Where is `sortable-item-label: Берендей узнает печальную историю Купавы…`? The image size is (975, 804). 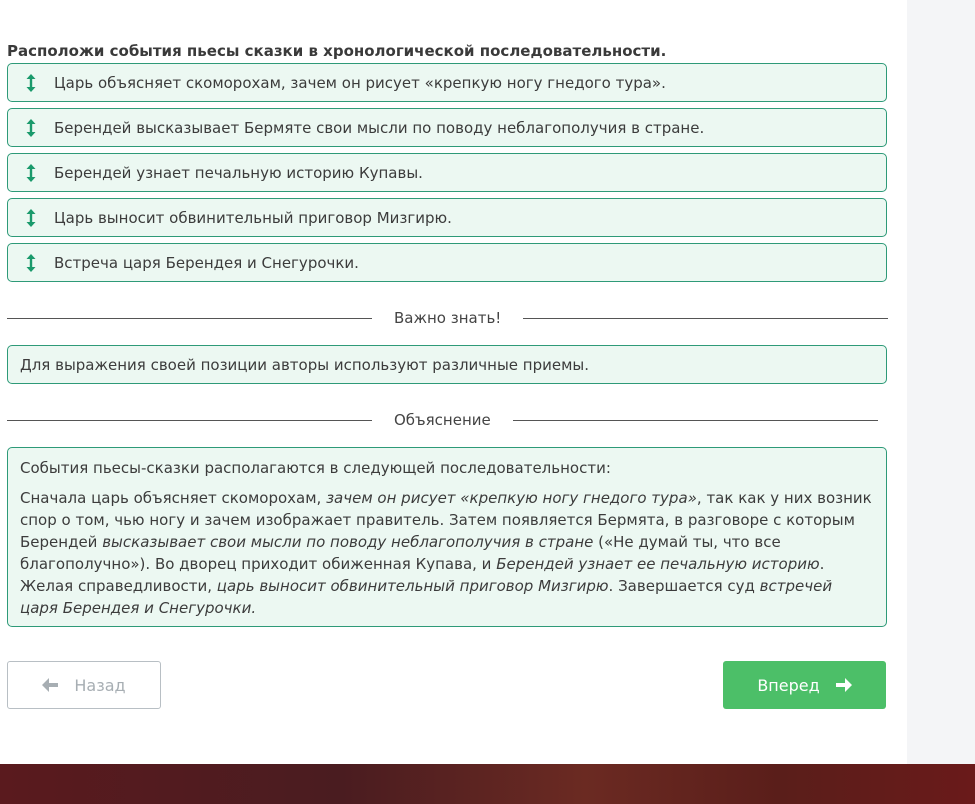 sortable-item-label: Берендей узнает печальную историю Купавы… is located at coordinates (238, 172).